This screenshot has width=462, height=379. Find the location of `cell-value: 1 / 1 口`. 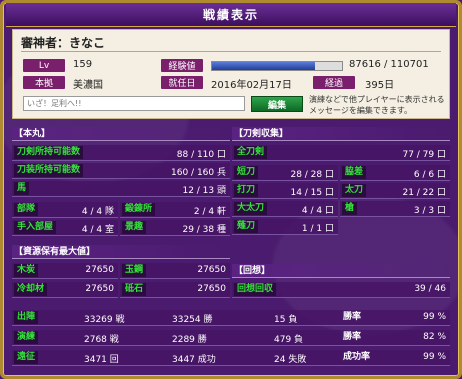

cell-value: 1 / 1 口 is located at coordinates (317, 229).